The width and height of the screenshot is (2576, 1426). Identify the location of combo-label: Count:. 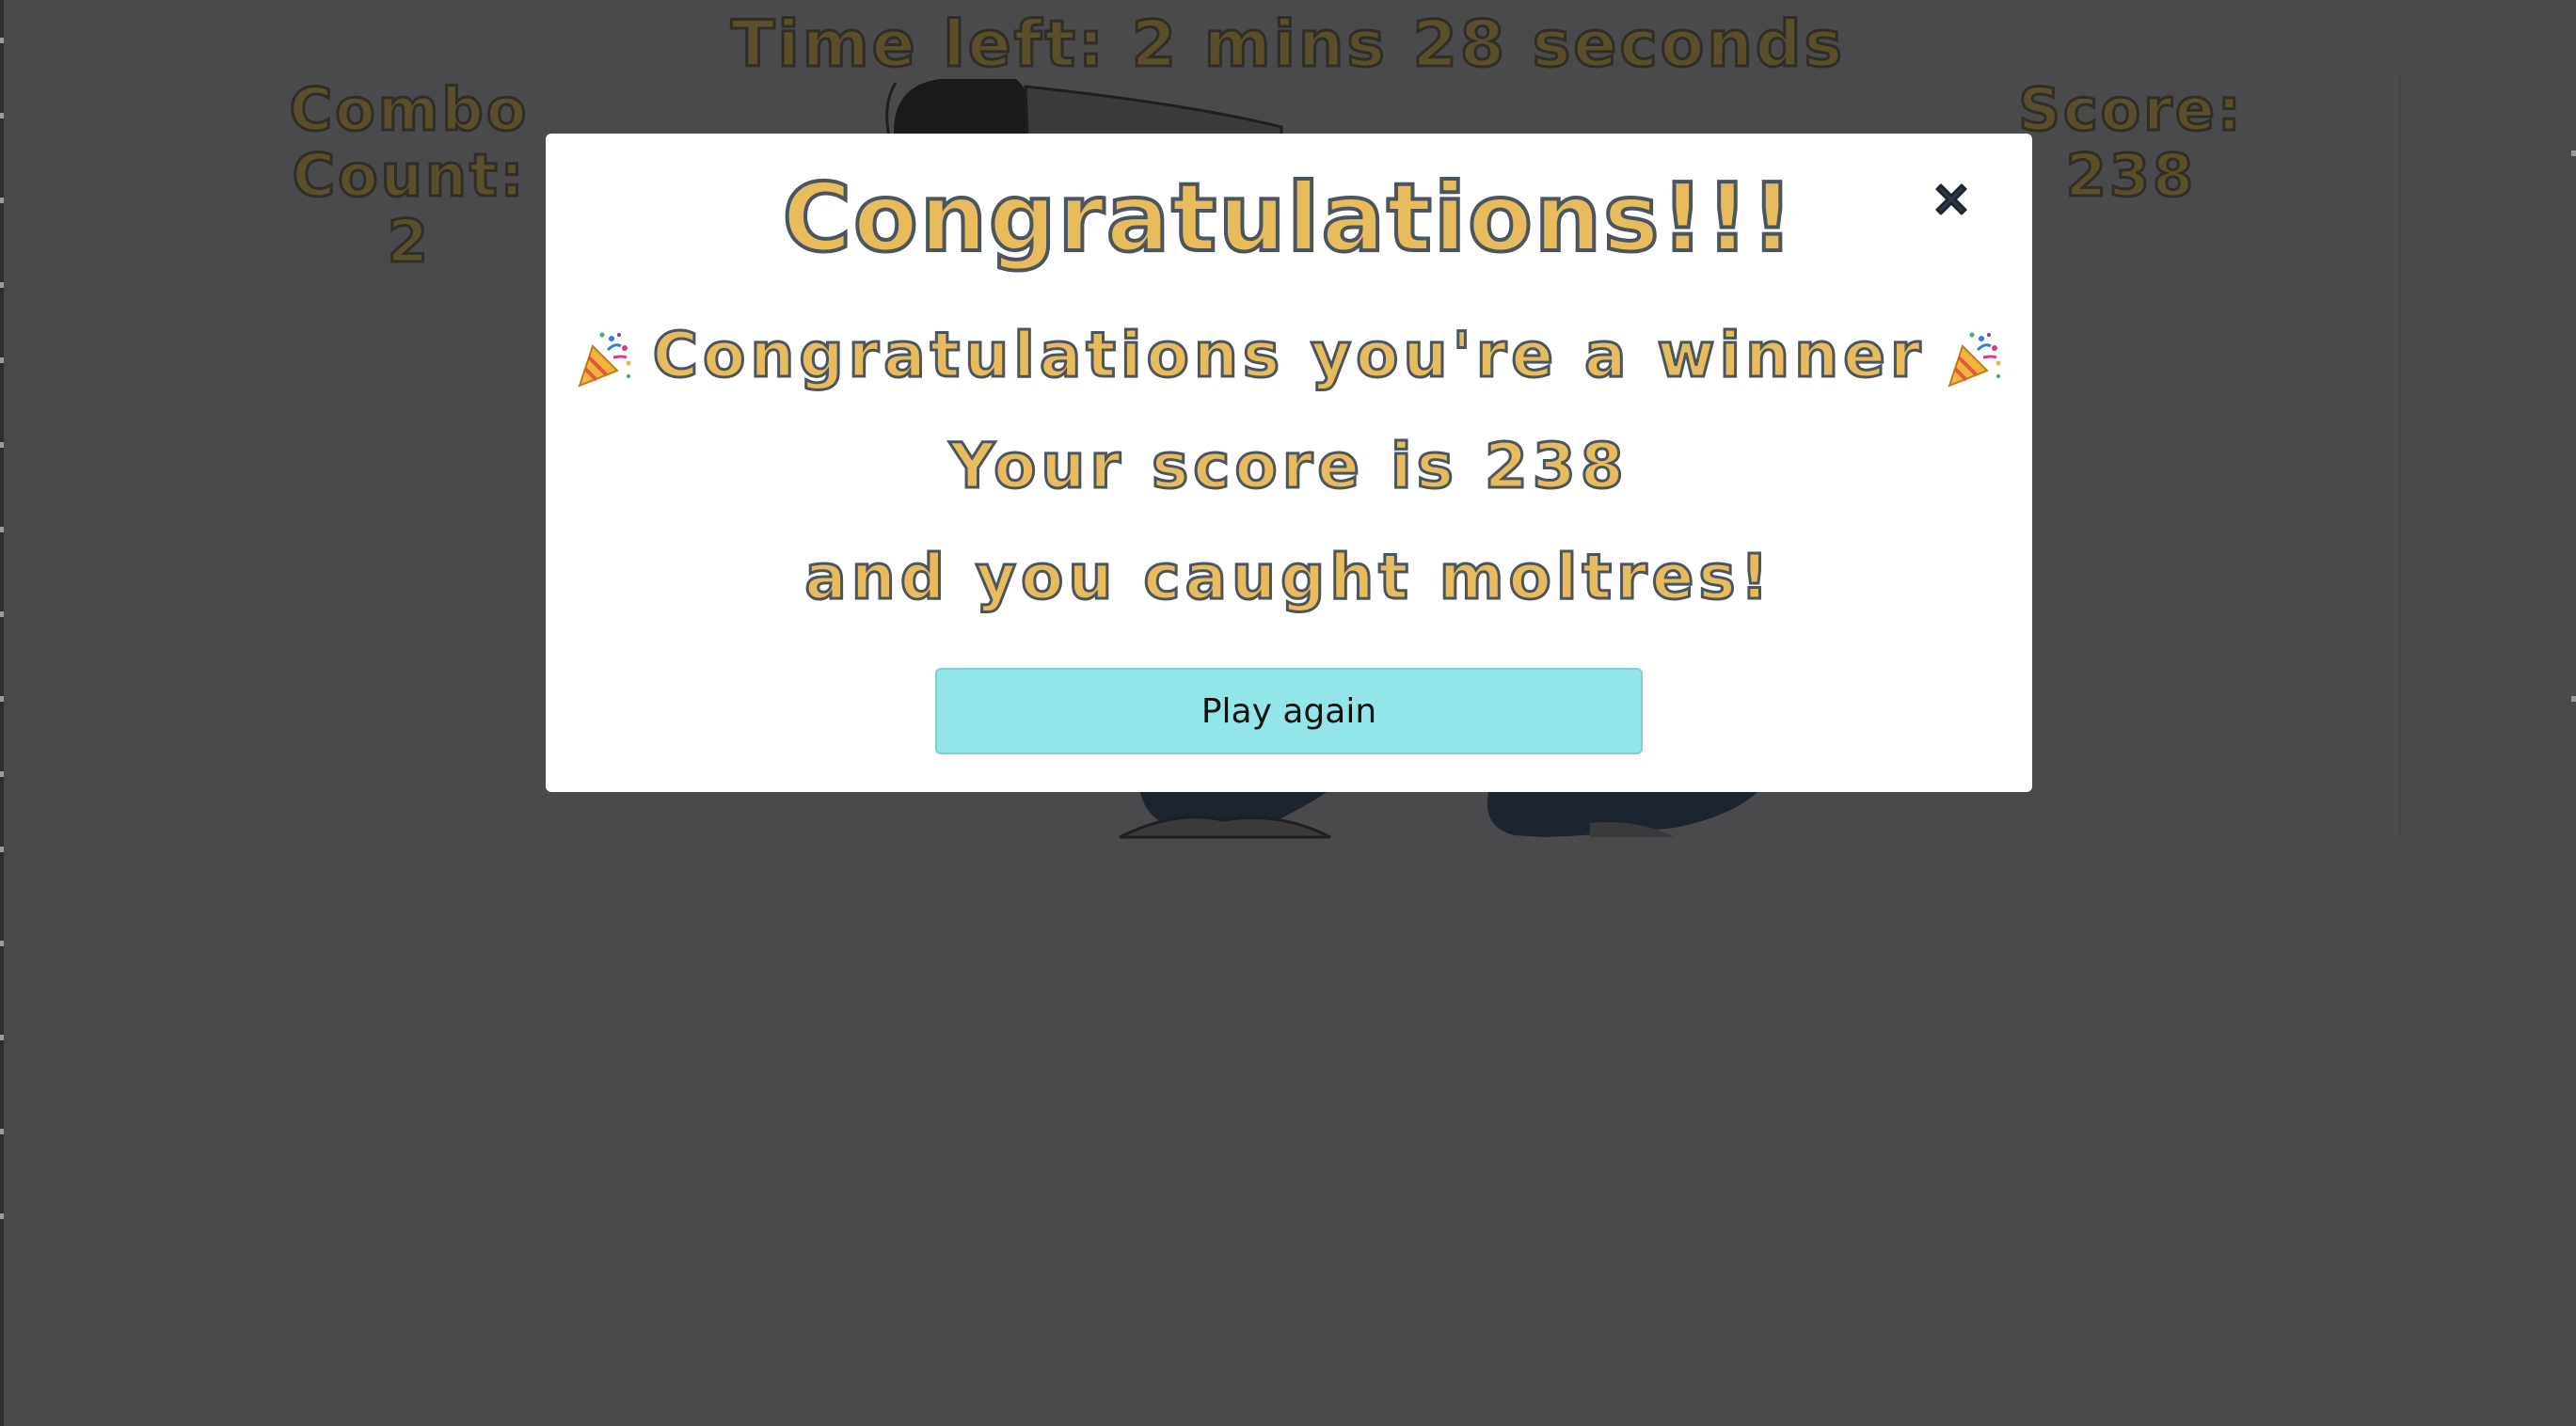
(409, 175).